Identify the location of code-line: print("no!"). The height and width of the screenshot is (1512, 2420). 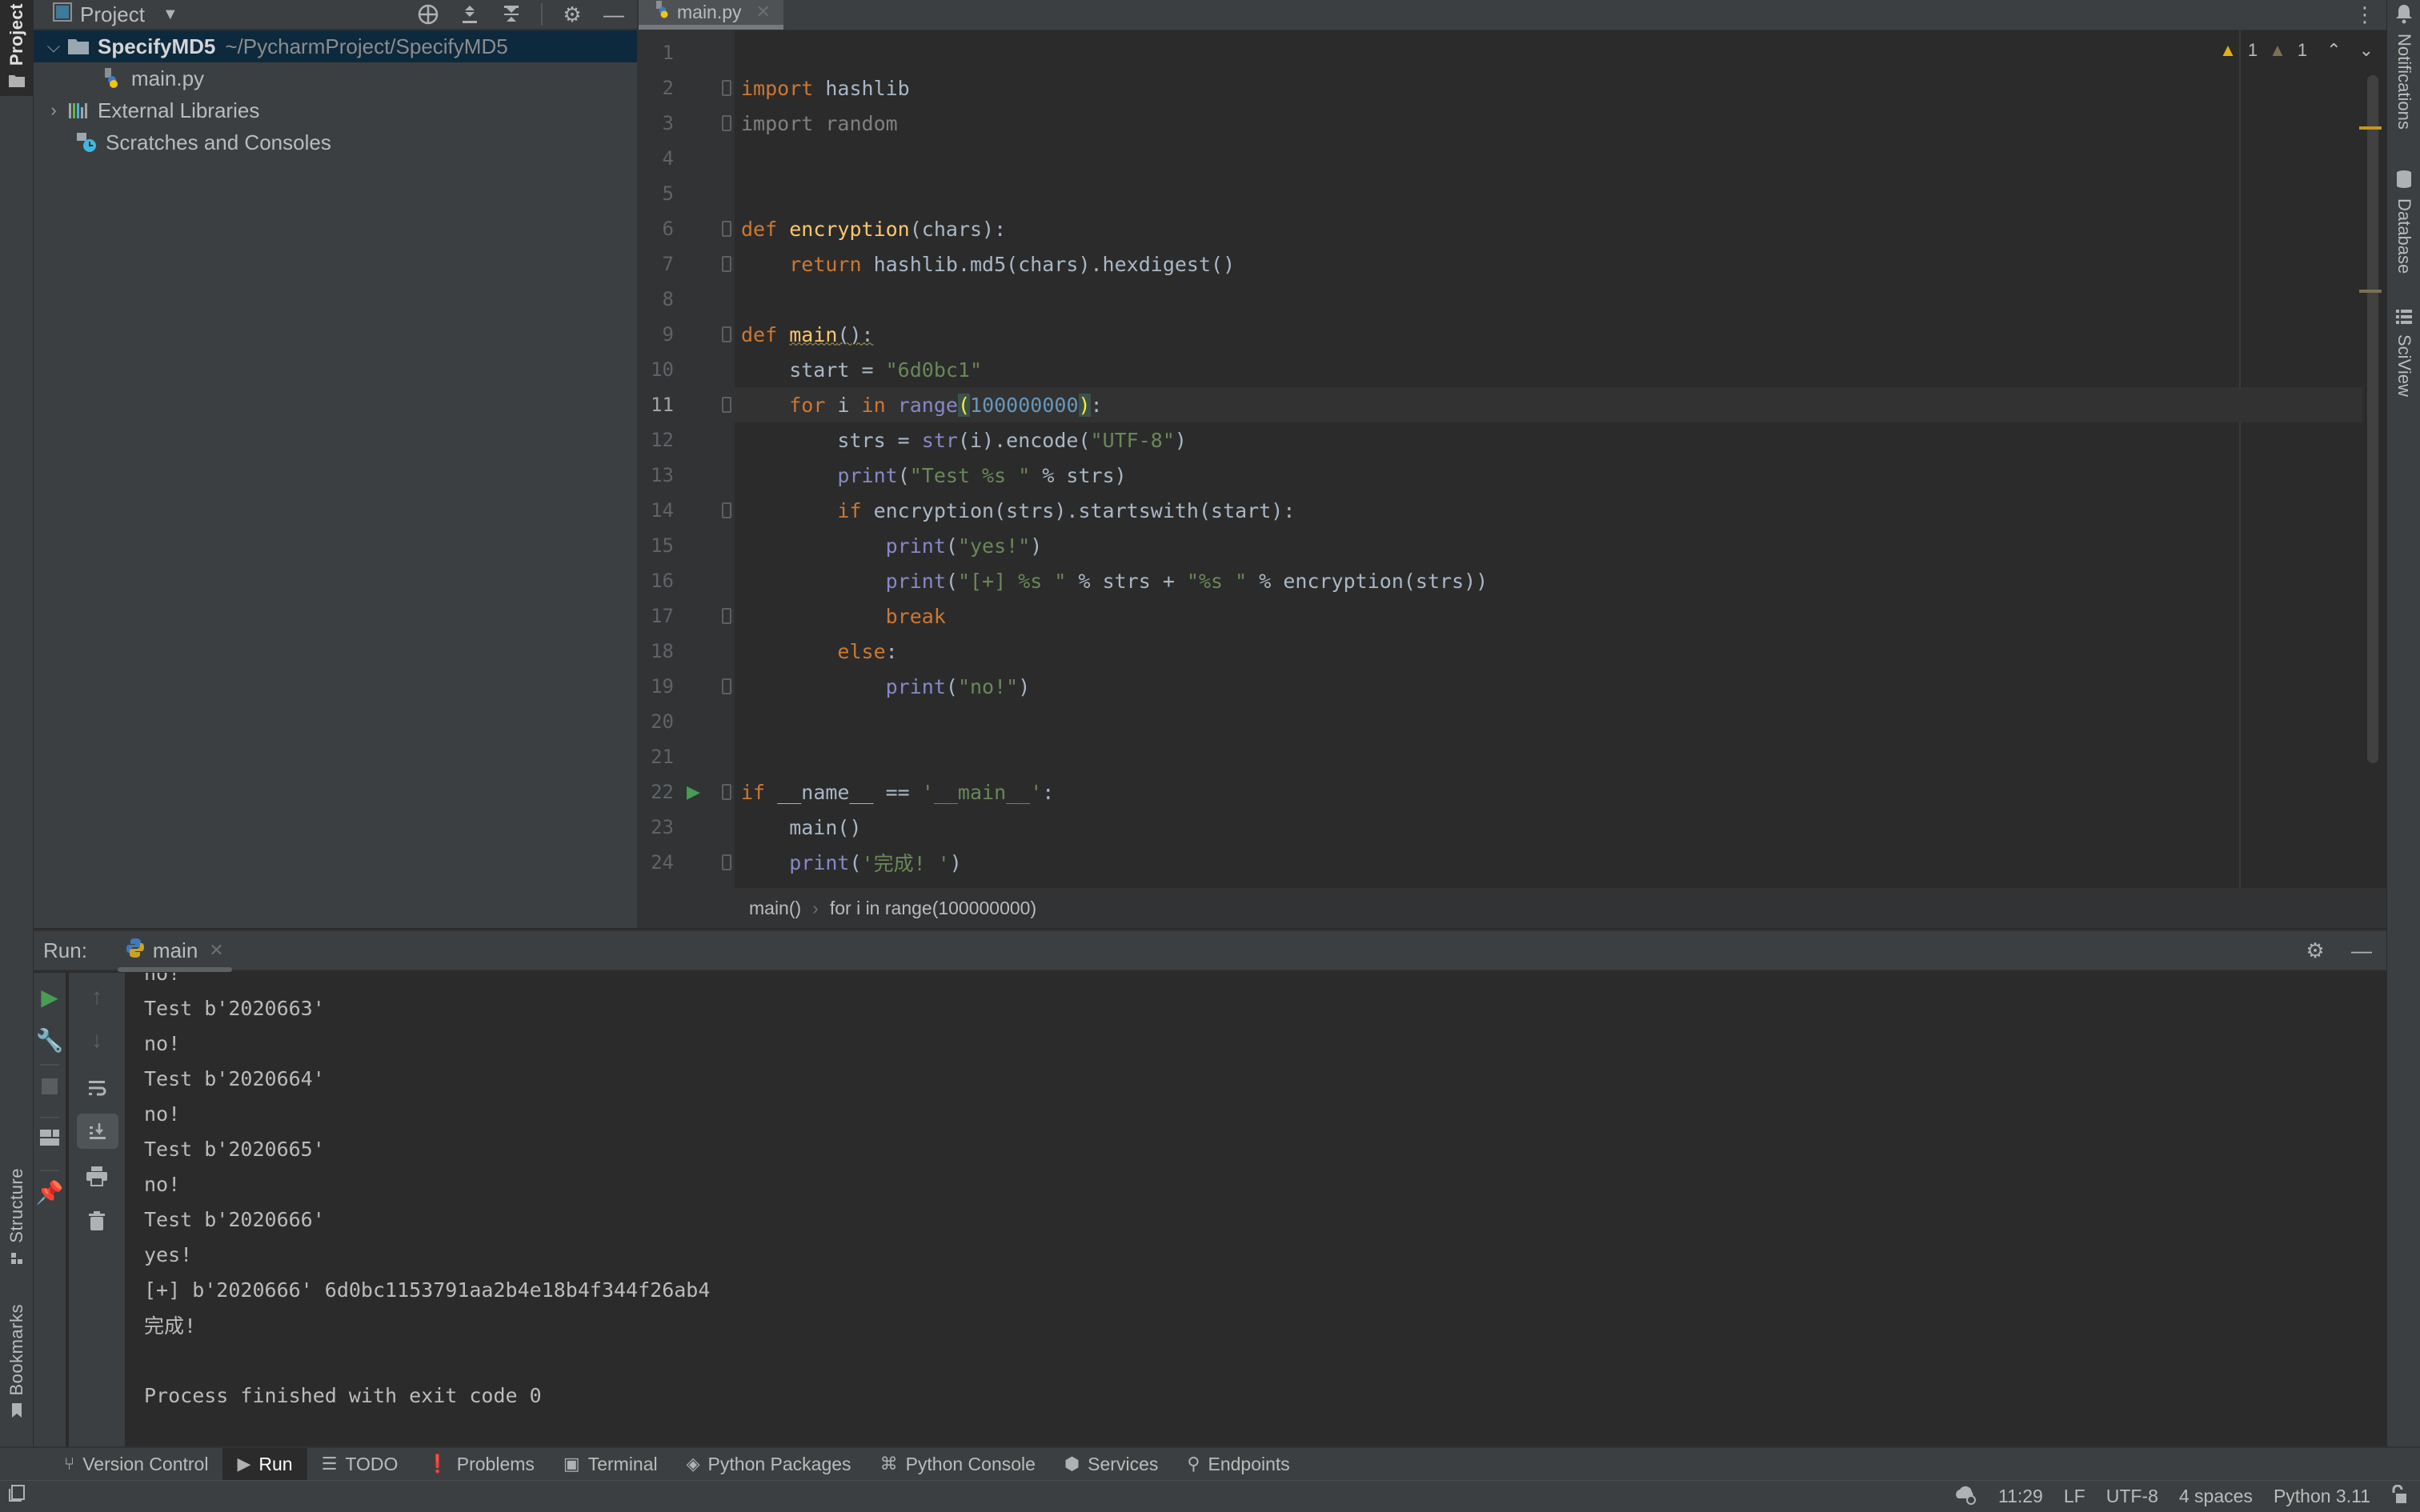
(1503, 686).